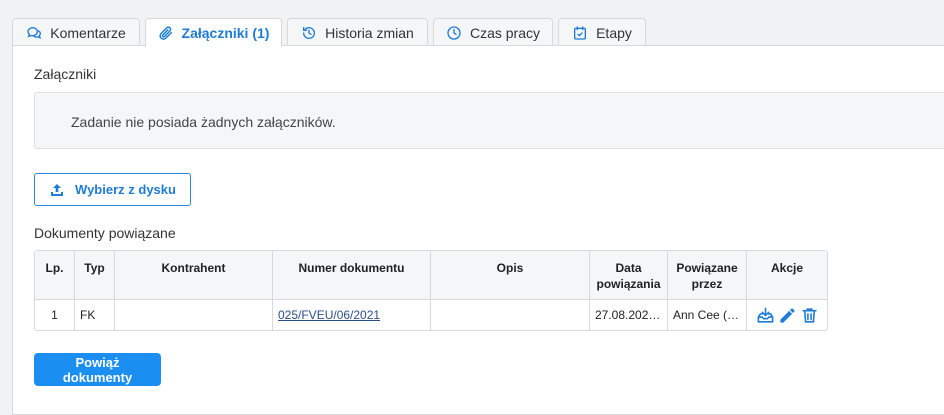 The width and height of the screenshot is (944, 415). I want to click on comments-icon, so click(34, 32).